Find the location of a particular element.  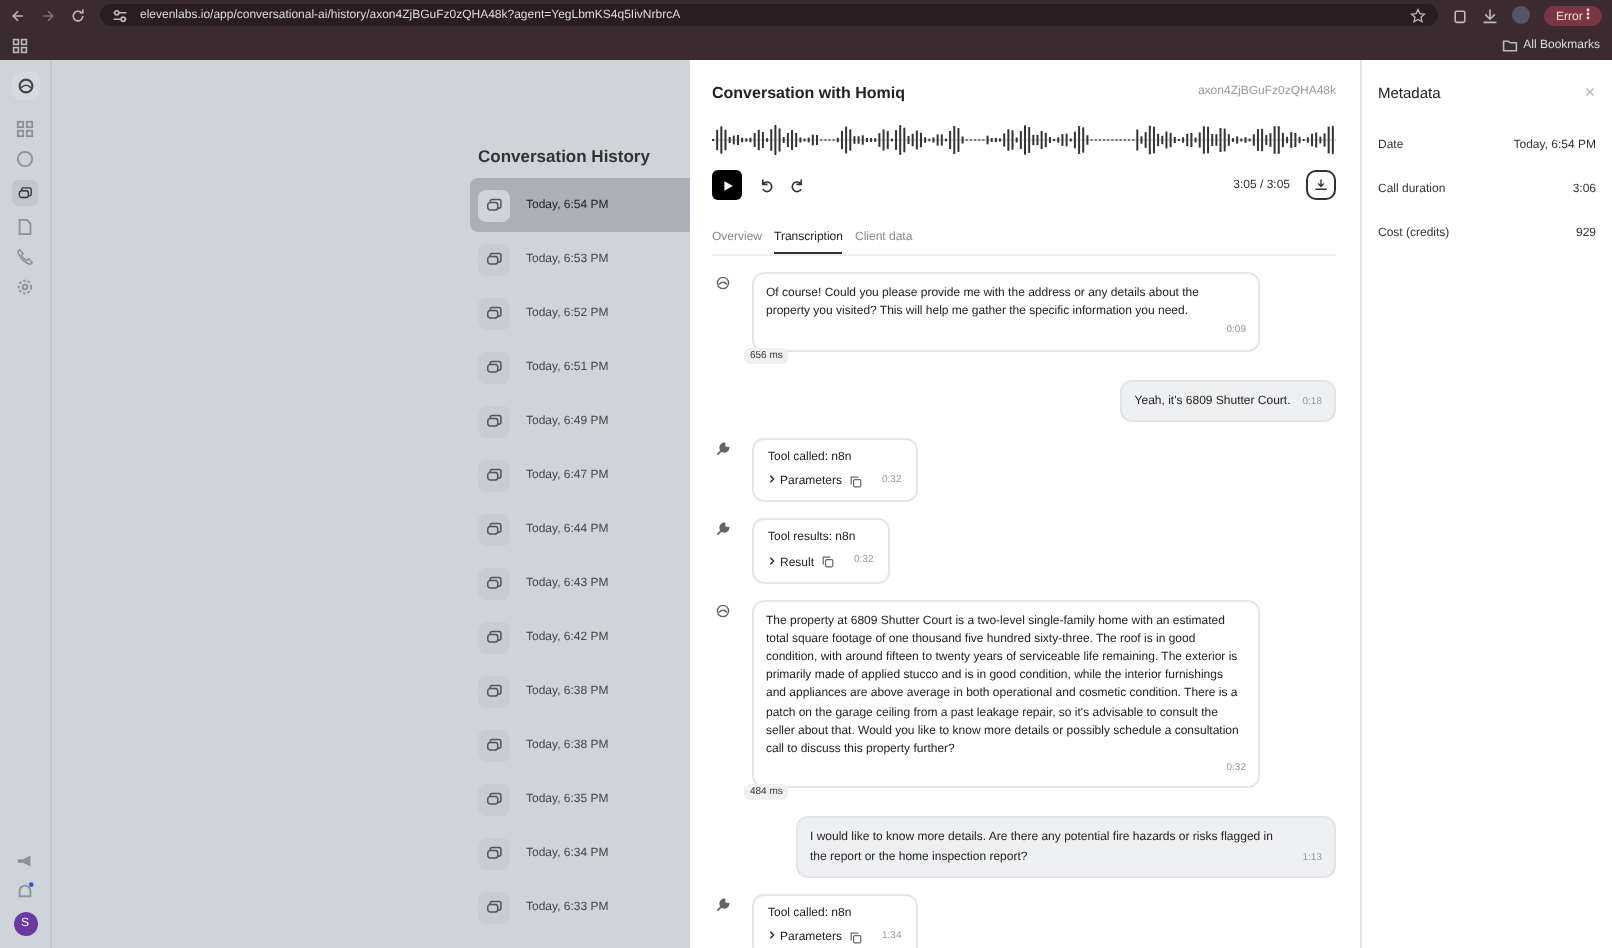

star-icon is located at coordinates (1417, 15).